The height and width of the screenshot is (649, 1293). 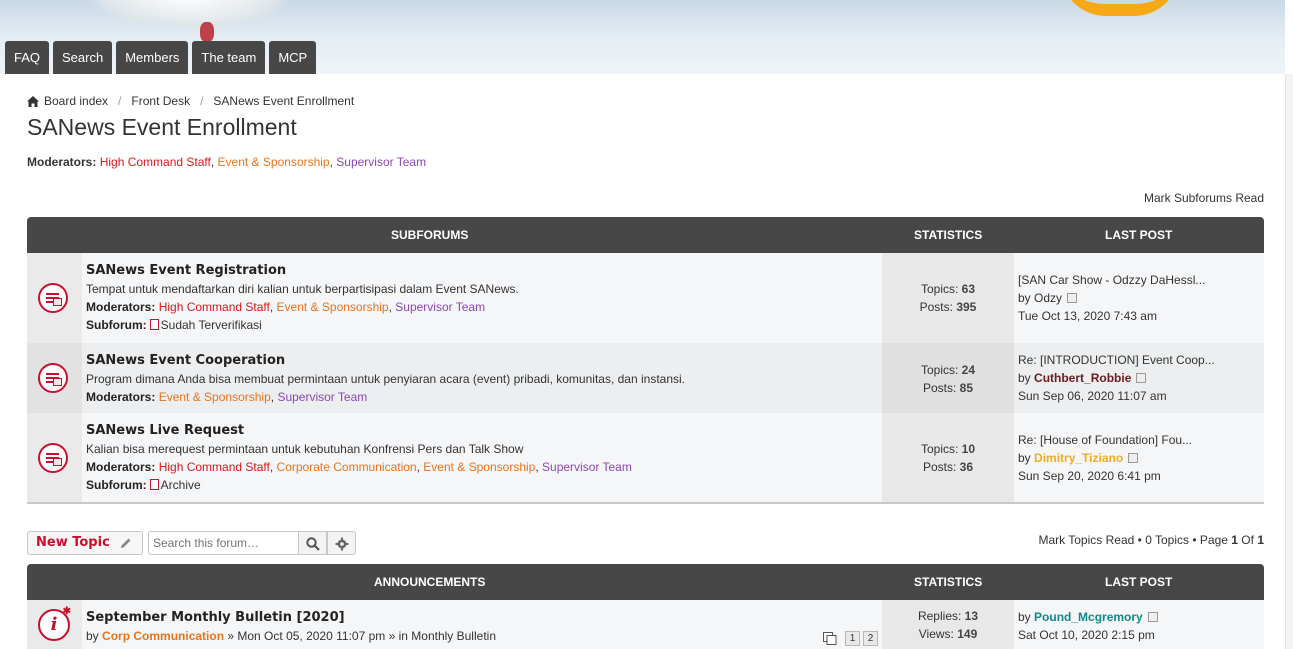 What do you see at coordinates (870, 638) in the screenshot?
I see `topic-page-link: 2` at bounding box center [870, 638].